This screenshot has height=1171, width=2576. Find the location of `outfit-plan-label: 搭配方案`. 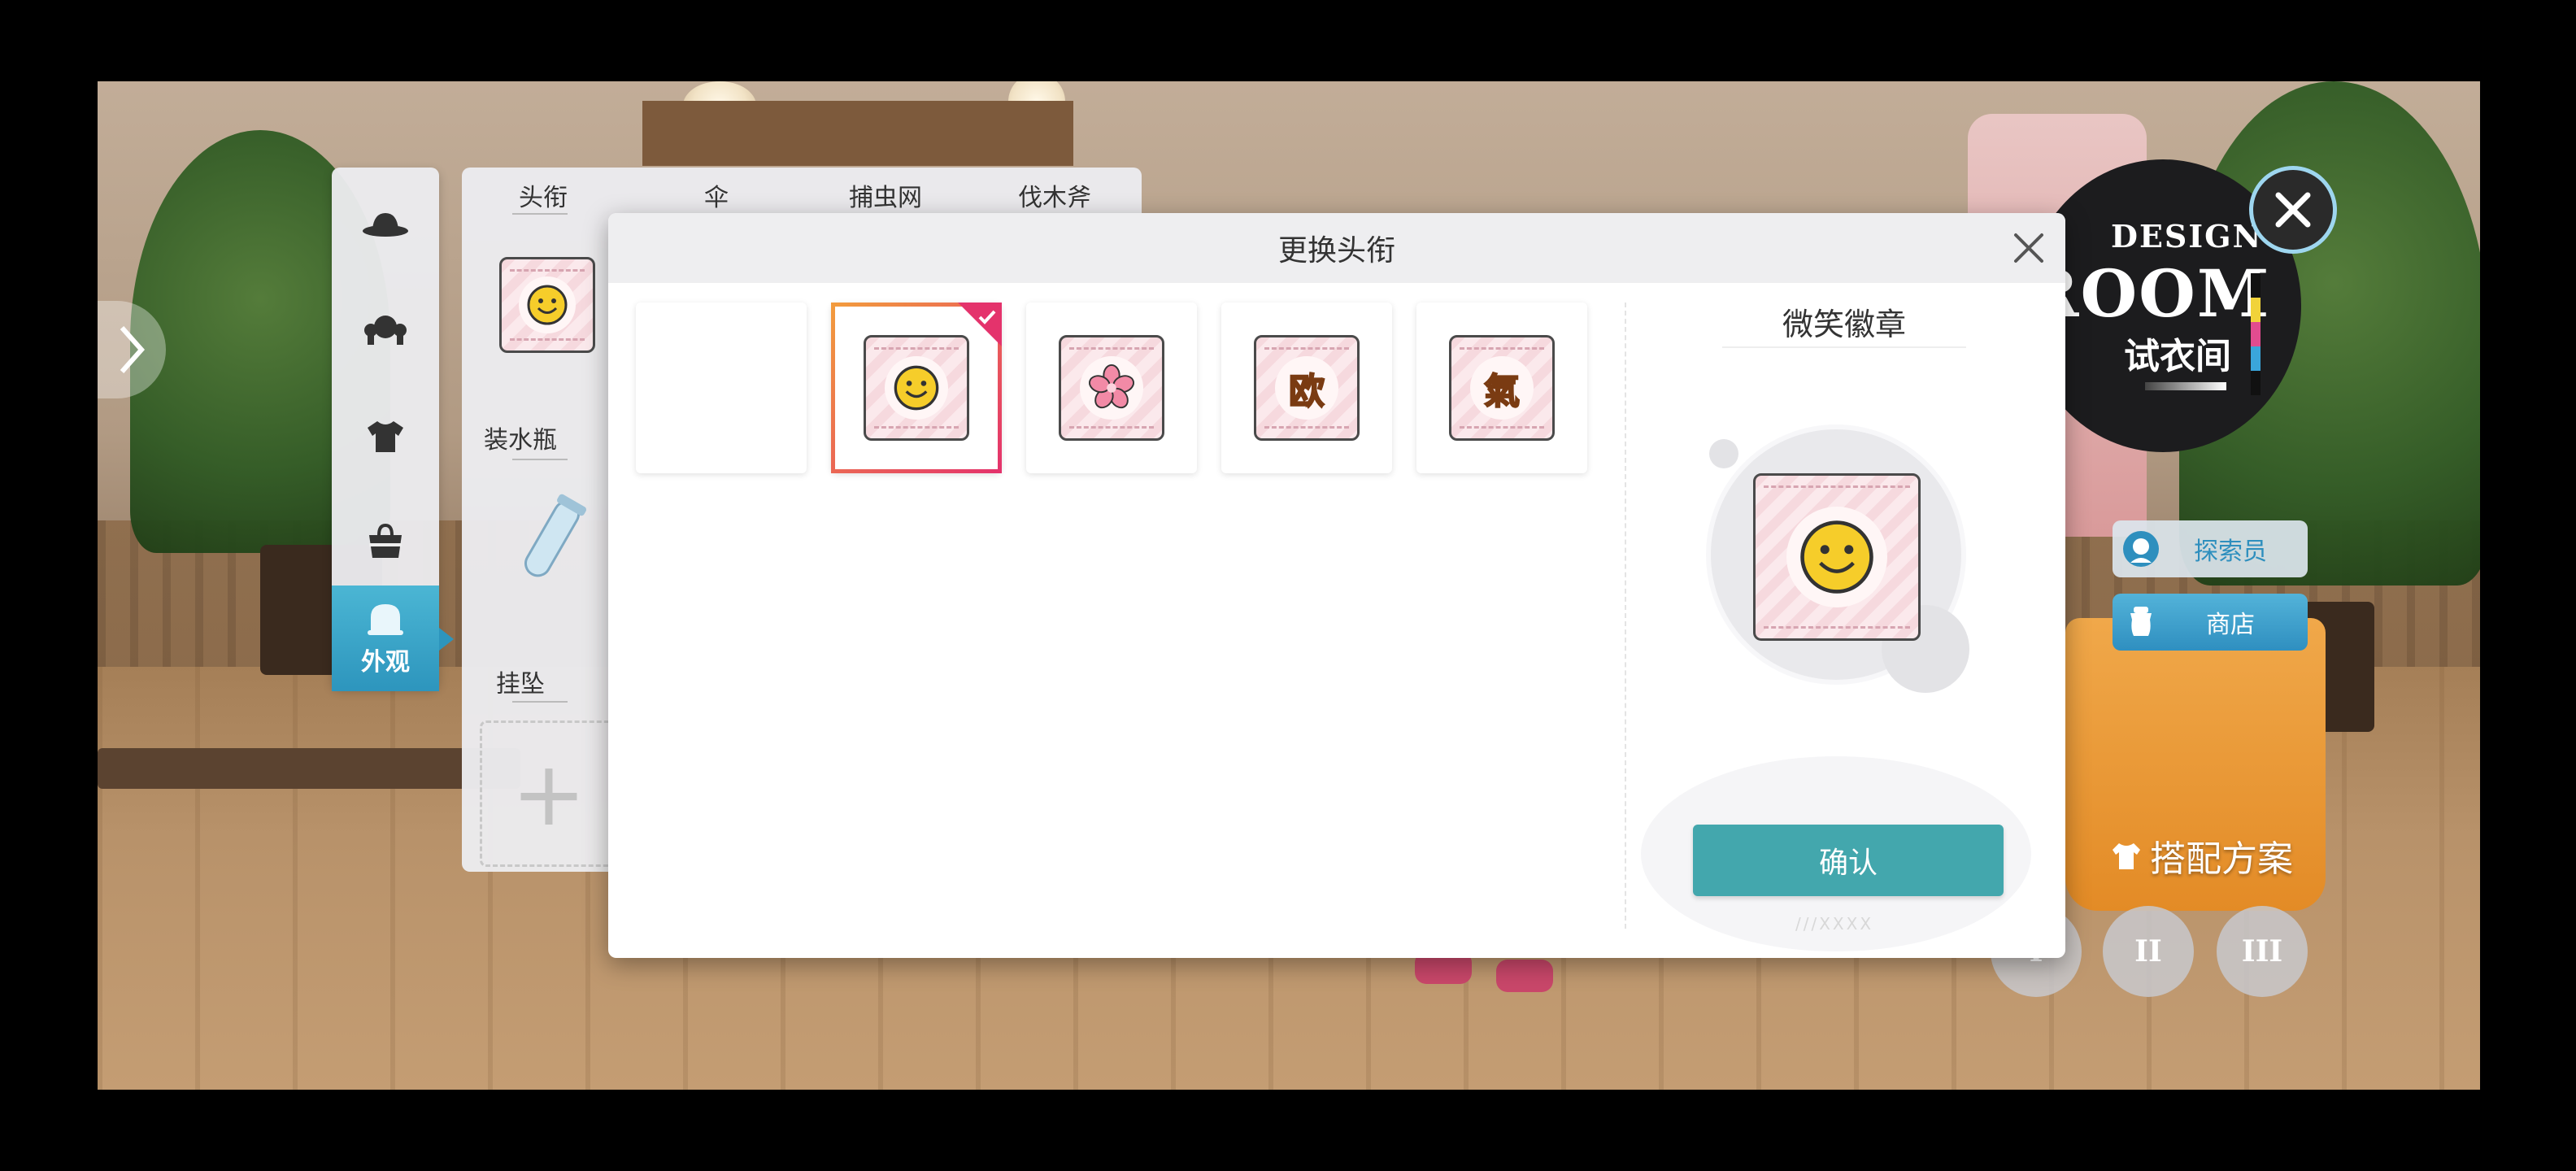

outfit-plan-label: 搭配方案 is located at coordinates (2221, 859).